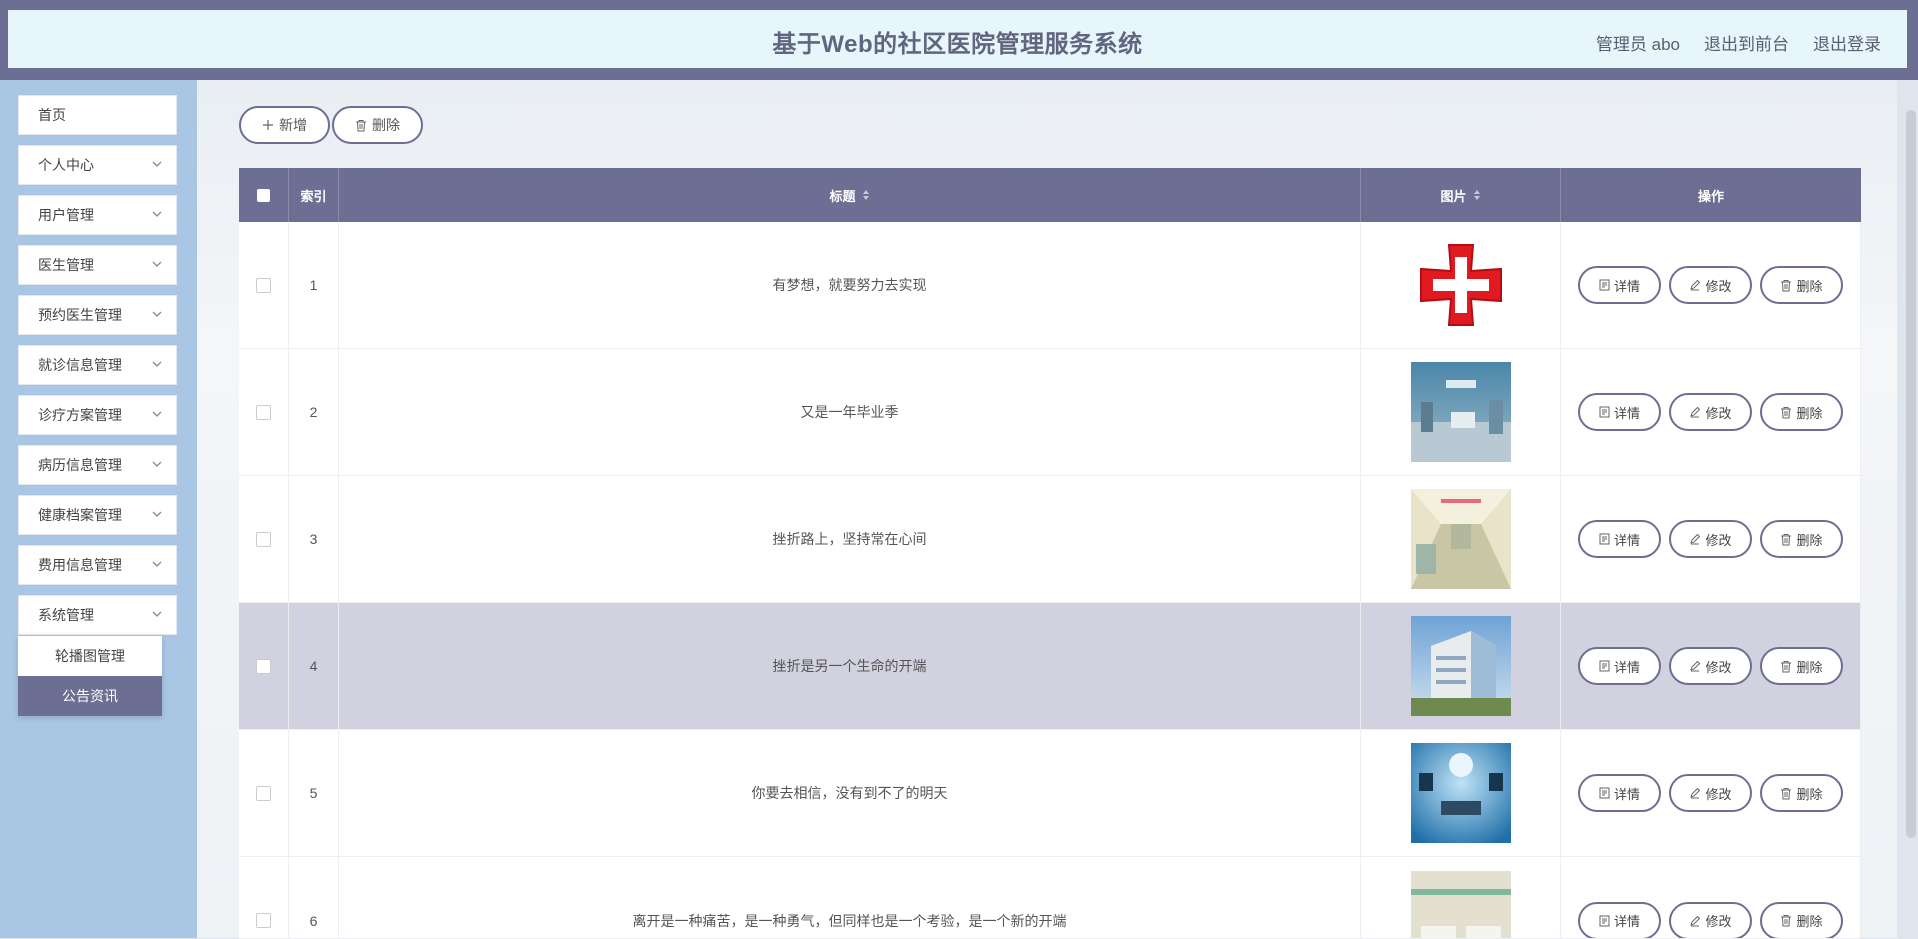  Describe the element at coordinates (1847, 42) in the screenshot. I see `logout-link: 退出登录` at that location.